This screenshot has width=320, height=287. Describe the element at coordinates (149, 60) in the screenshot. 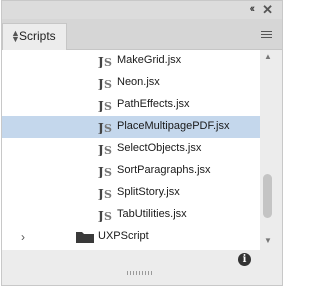

I see `script-item-label: MakeGrid.jsx` at that location.